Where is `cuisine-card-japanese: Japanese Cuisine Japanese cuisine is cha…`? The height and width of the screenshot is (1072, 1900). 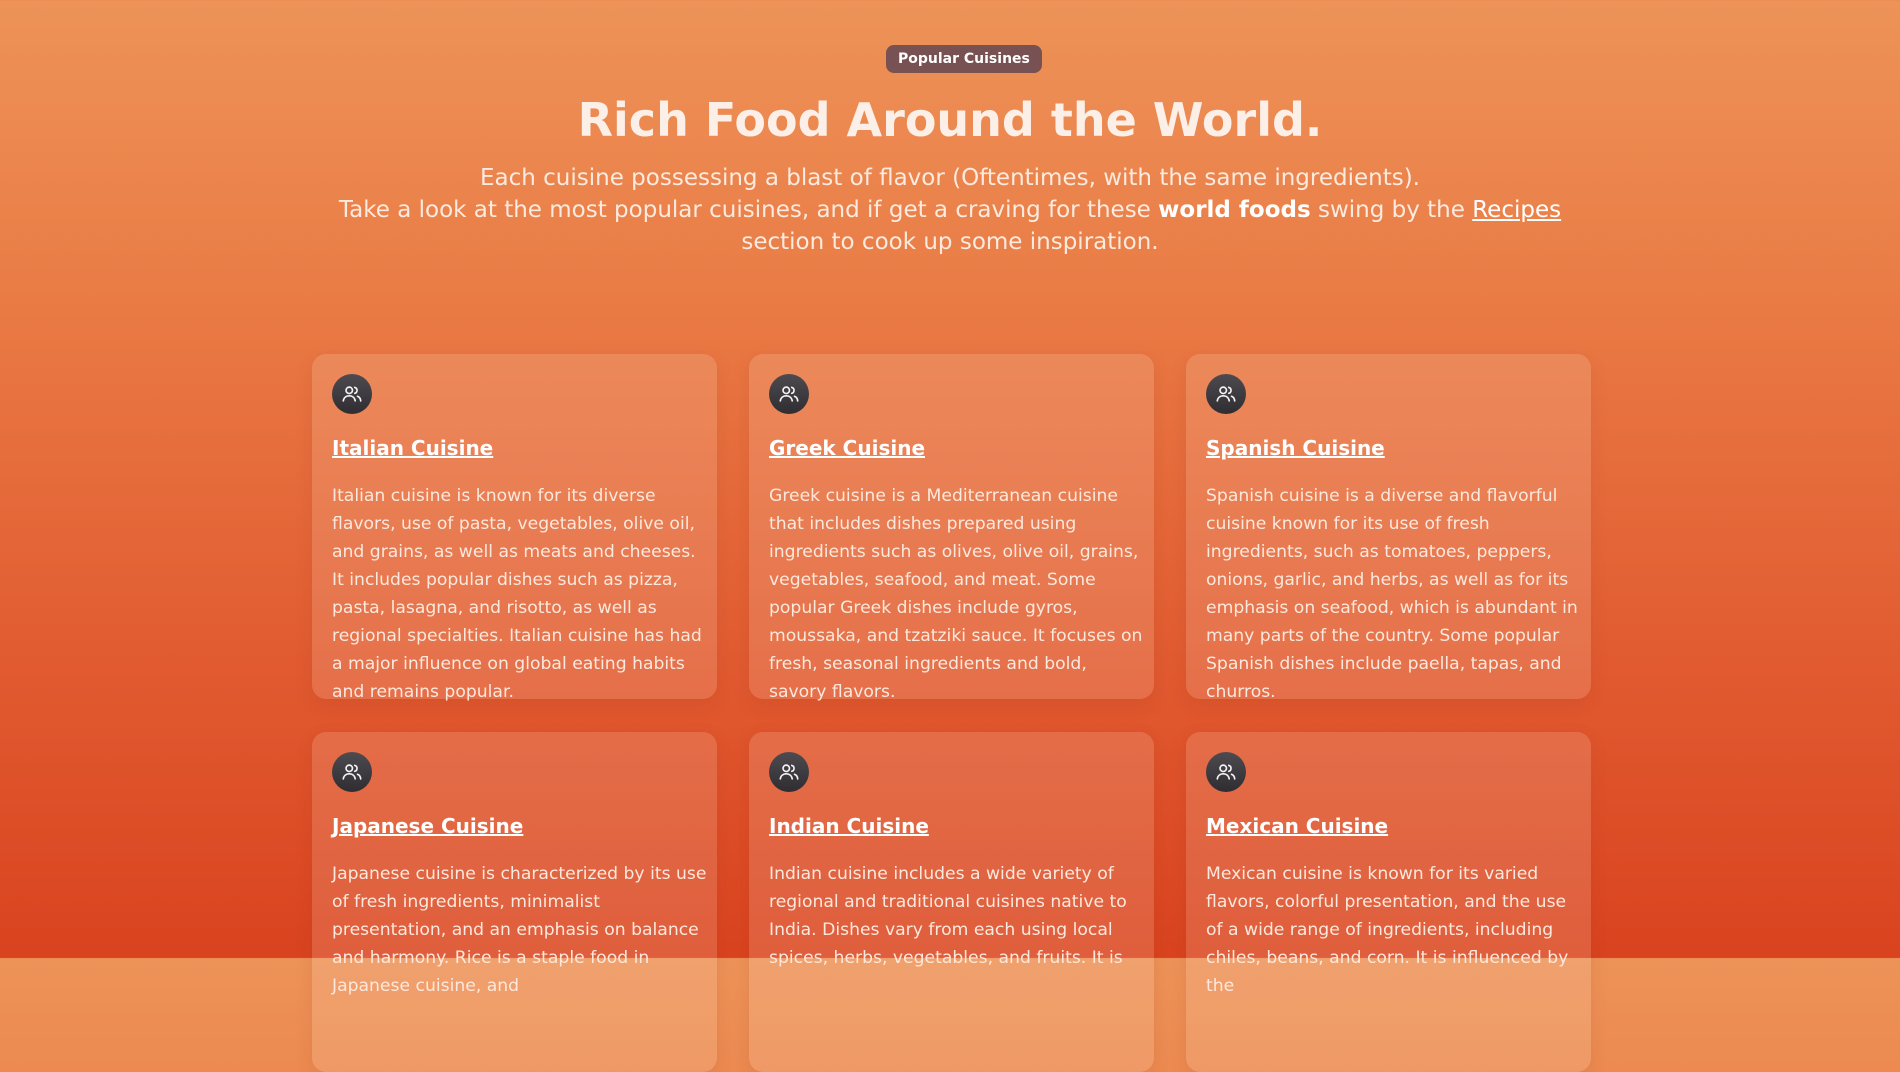
cuisine-card-japanese: Japanese Cuisine Japanese cuisine is cha… is located at coordinates (514, 902).